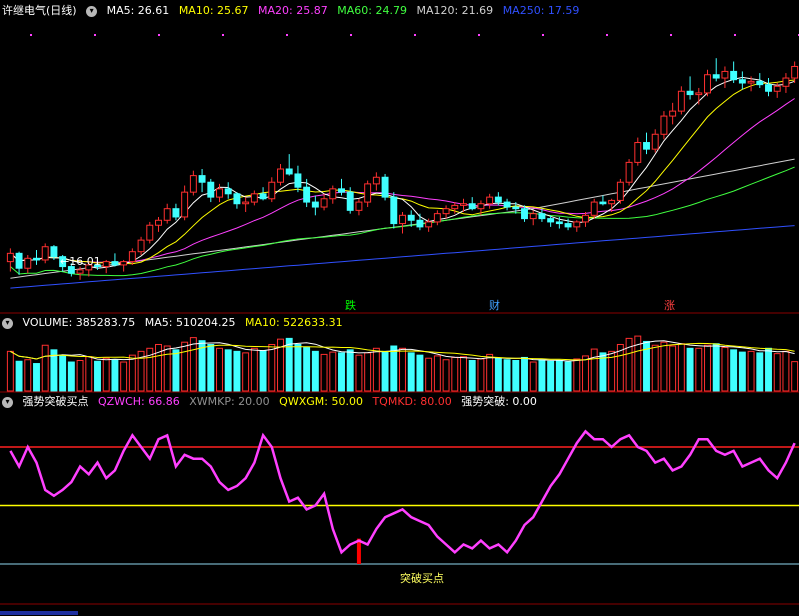 Image resolution: width=799 pixels, height=616 pixels. What do you see at coordinates (499, 401) in the screenshot?
I see `breakout-label: 强势突破: 0.00` at bounding box center [499, 401].